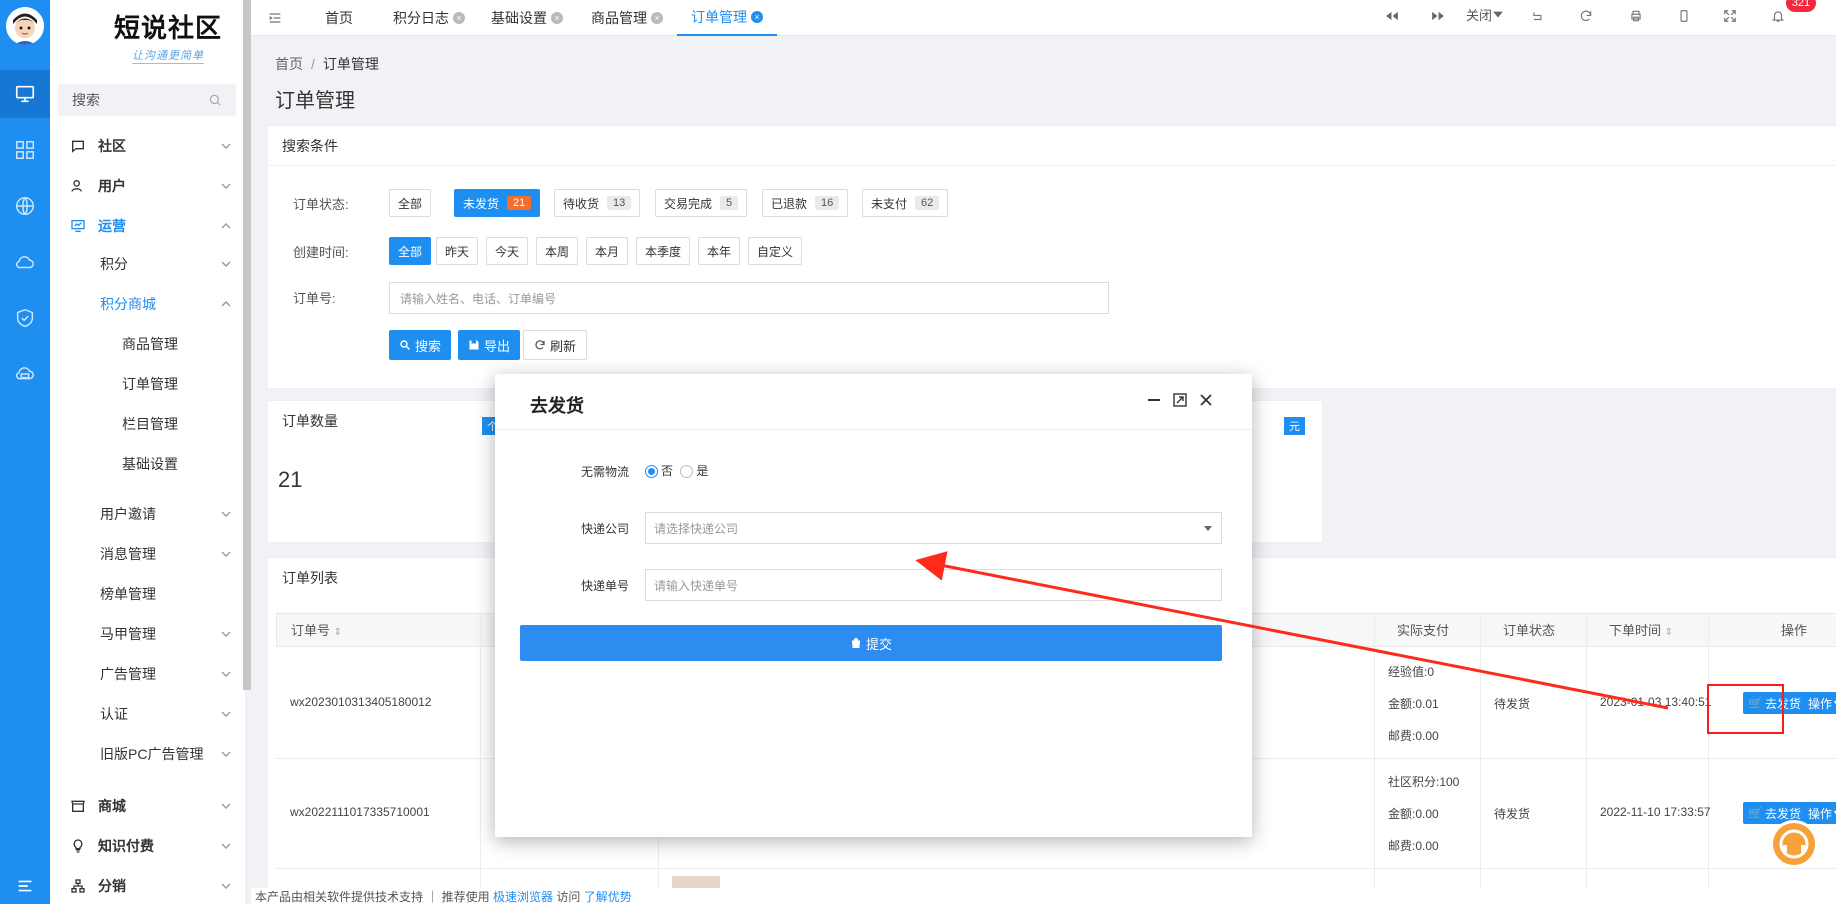 Image resolution: width=1836 pixels, height=904 pixels. Describe the element at coordinates (523, 897) in the screenshot. I see `browser-link: 极速浏览器` at that location.